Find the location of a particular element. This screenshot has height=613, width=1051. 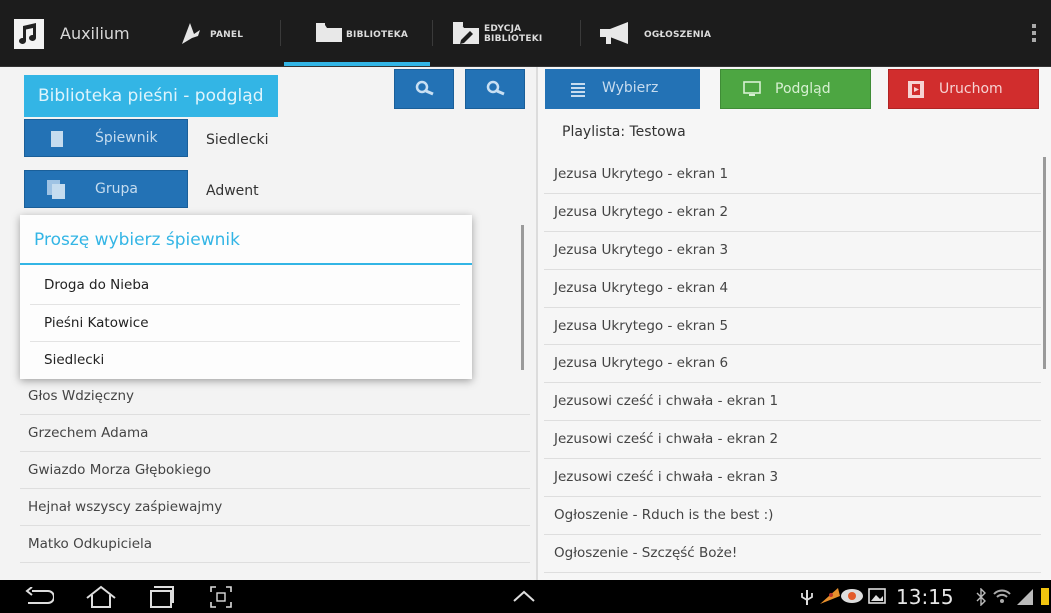

clock: 13:15 is located at coordinates (925, 597).